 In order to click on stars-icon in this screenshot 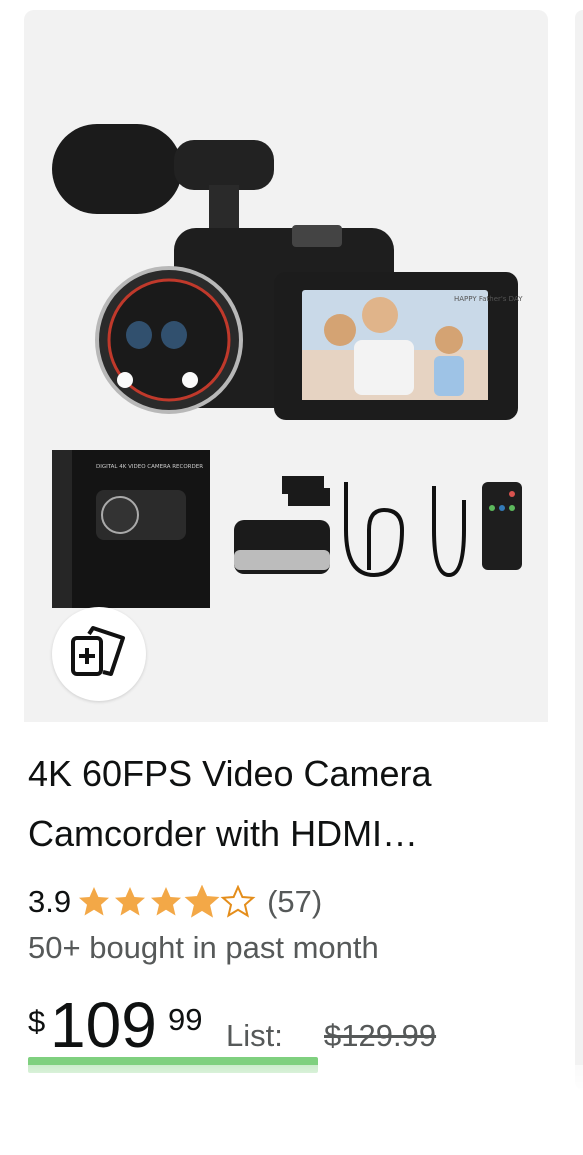, I will do `click(167, 901)`.